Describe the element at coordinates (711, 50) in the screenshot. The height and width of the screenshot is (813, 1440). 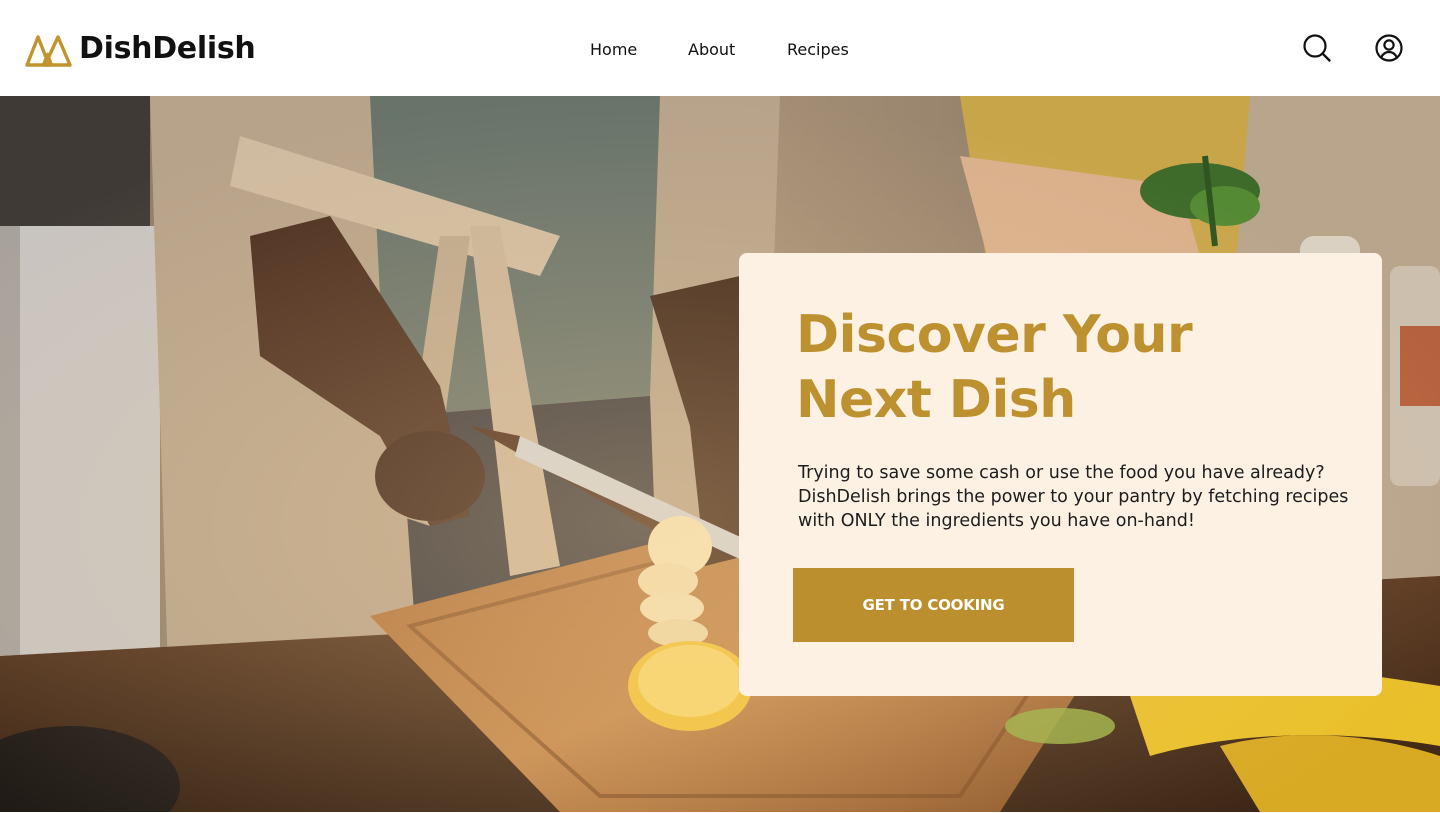
I see `nav-about-link: About` at that location.